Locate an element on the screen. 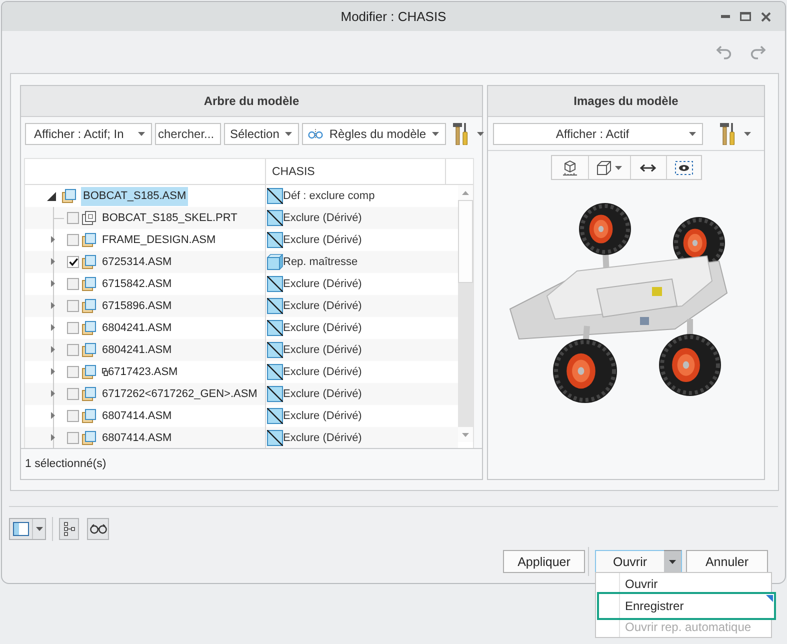 The height and width of the screenshot is (644, 787). cube-icon is located at coordinates (275, 262).